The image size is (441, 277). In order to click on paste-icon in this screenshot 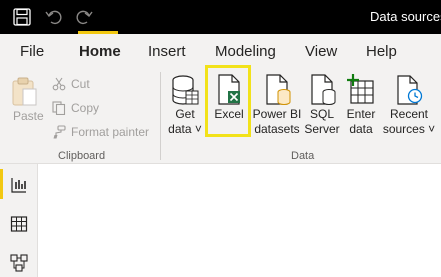, I will do `click(24, 91)`.